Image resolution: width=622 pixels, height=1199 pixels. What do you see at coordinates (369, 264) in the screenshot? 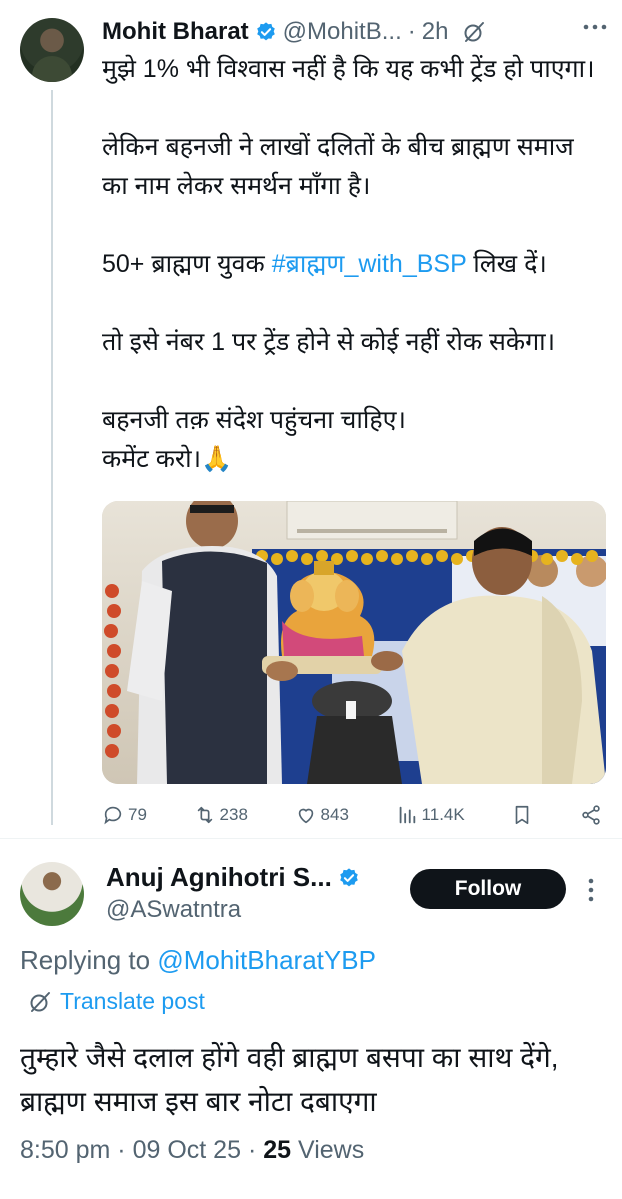
I see `hashtag-link: #ब्राह्मण_with_BSP` at bounding box center [369, 264].